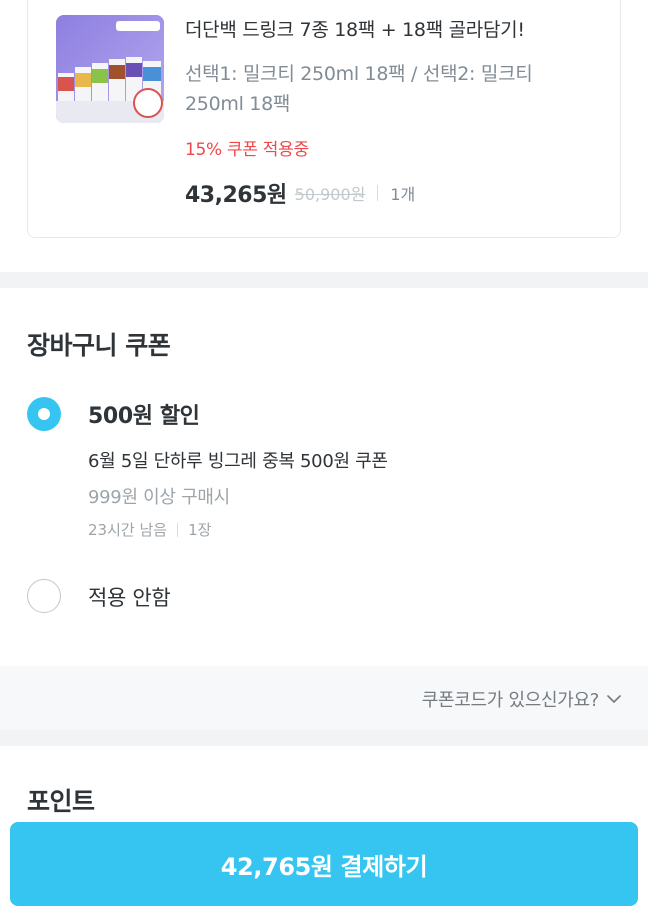  I want to click on coupon-code-bar: 쿠폰코드가 있으신가요?, so click(324, 698).